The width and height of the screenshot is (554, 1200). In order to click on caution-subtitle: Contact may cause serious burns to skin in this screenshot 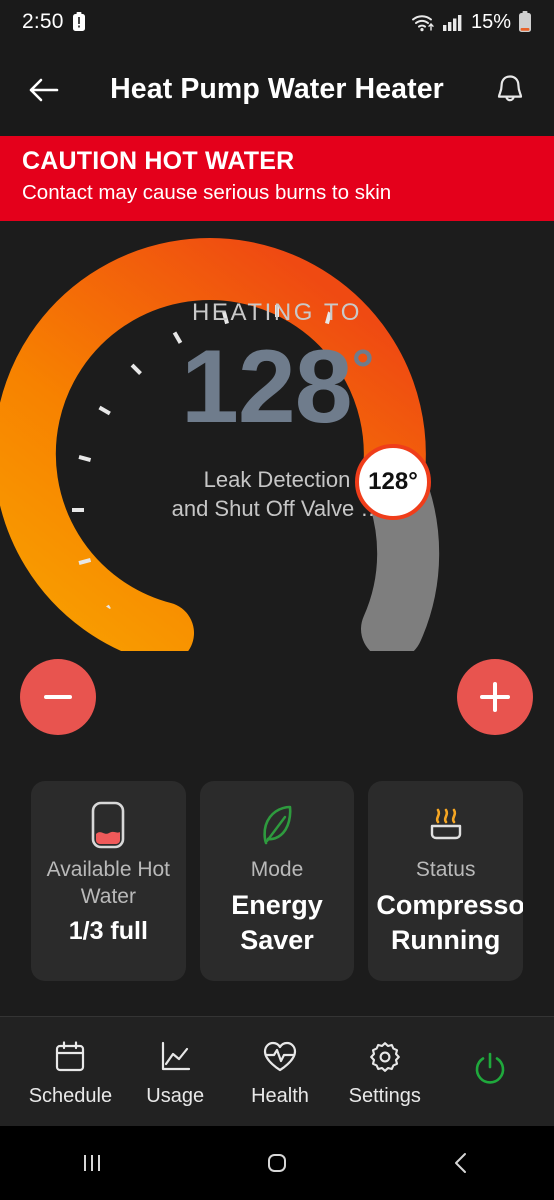, I will do `click(207, 193)`.